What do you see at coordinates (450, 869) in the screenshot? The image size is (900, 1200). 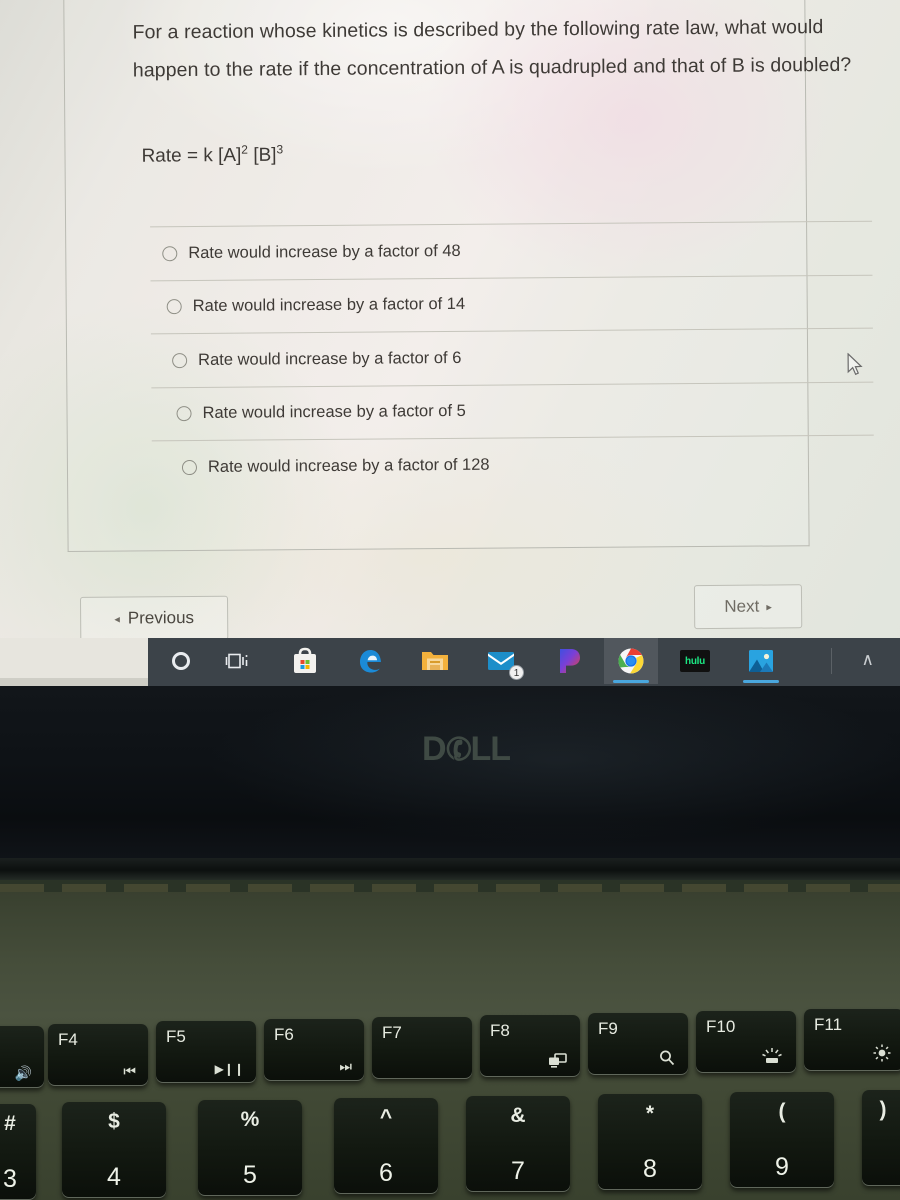 I see `laptop-hinge` at bounding box center [450, 869].